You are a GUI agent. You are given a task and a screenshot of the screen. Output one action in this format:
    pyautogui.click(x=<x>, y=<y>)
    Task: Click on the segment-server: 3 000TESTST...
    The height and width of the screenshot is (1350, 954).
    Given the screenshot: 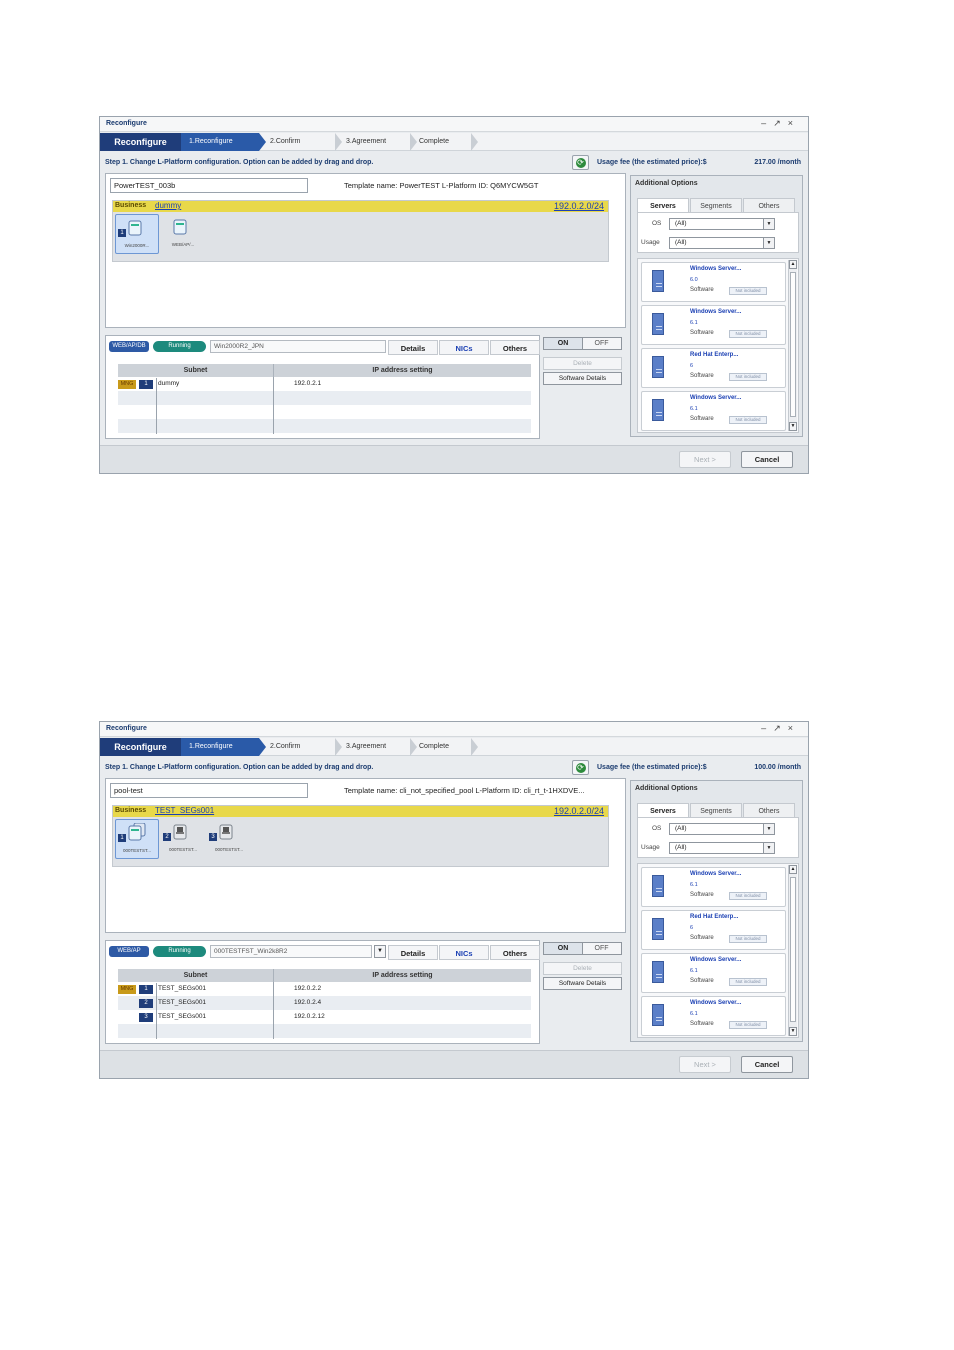 What is the action you would take?
    pyautogui.click(x=229, y=839)
    